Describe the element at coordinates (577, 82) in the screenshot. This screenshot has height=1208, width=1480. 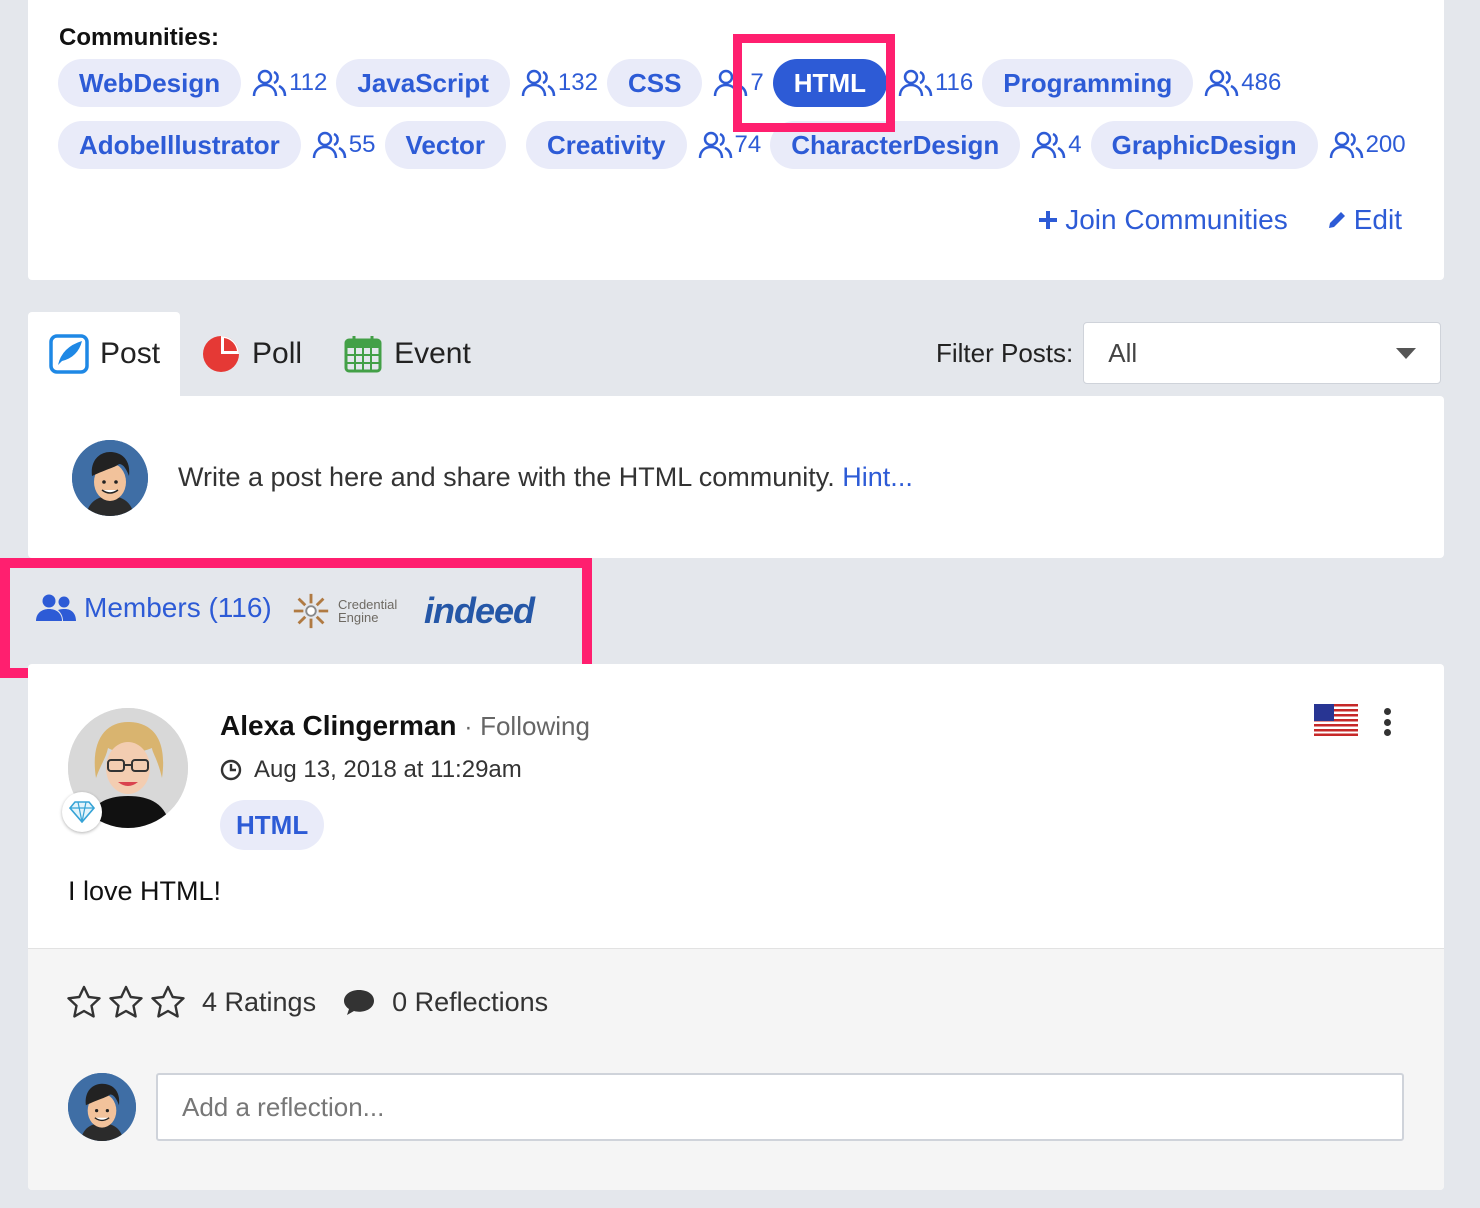
I see `member-count-value: 132` at that location.